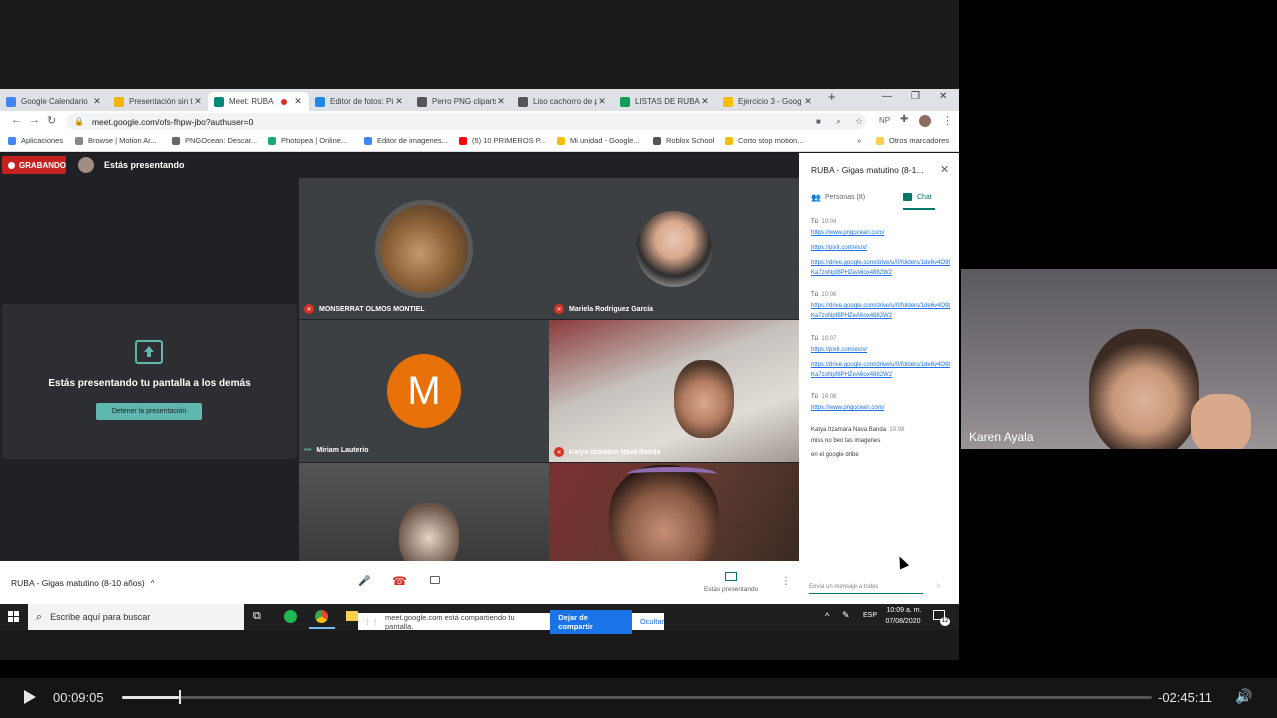  What do you see at coordinates (35, 140) in the screenshot?
I see `bookmark-item: Aplicaciones` at bounding box center [35, 140].